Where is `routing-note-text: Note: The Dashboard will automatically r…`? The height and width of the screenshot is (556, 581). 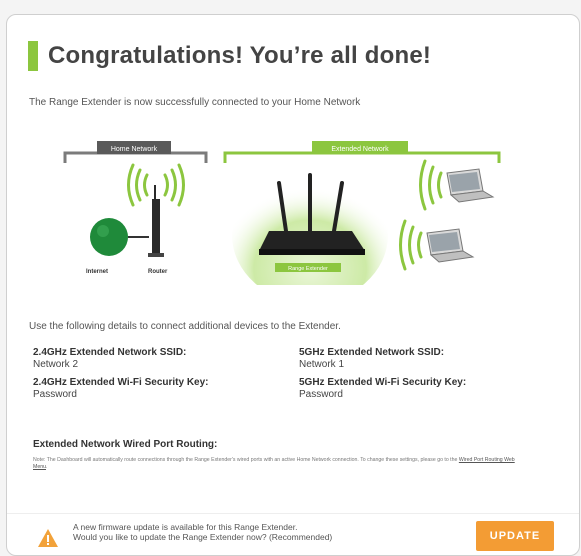 routing-note-text: Note: The Dashboard will automatically r… is located at coordinates (245, 460).